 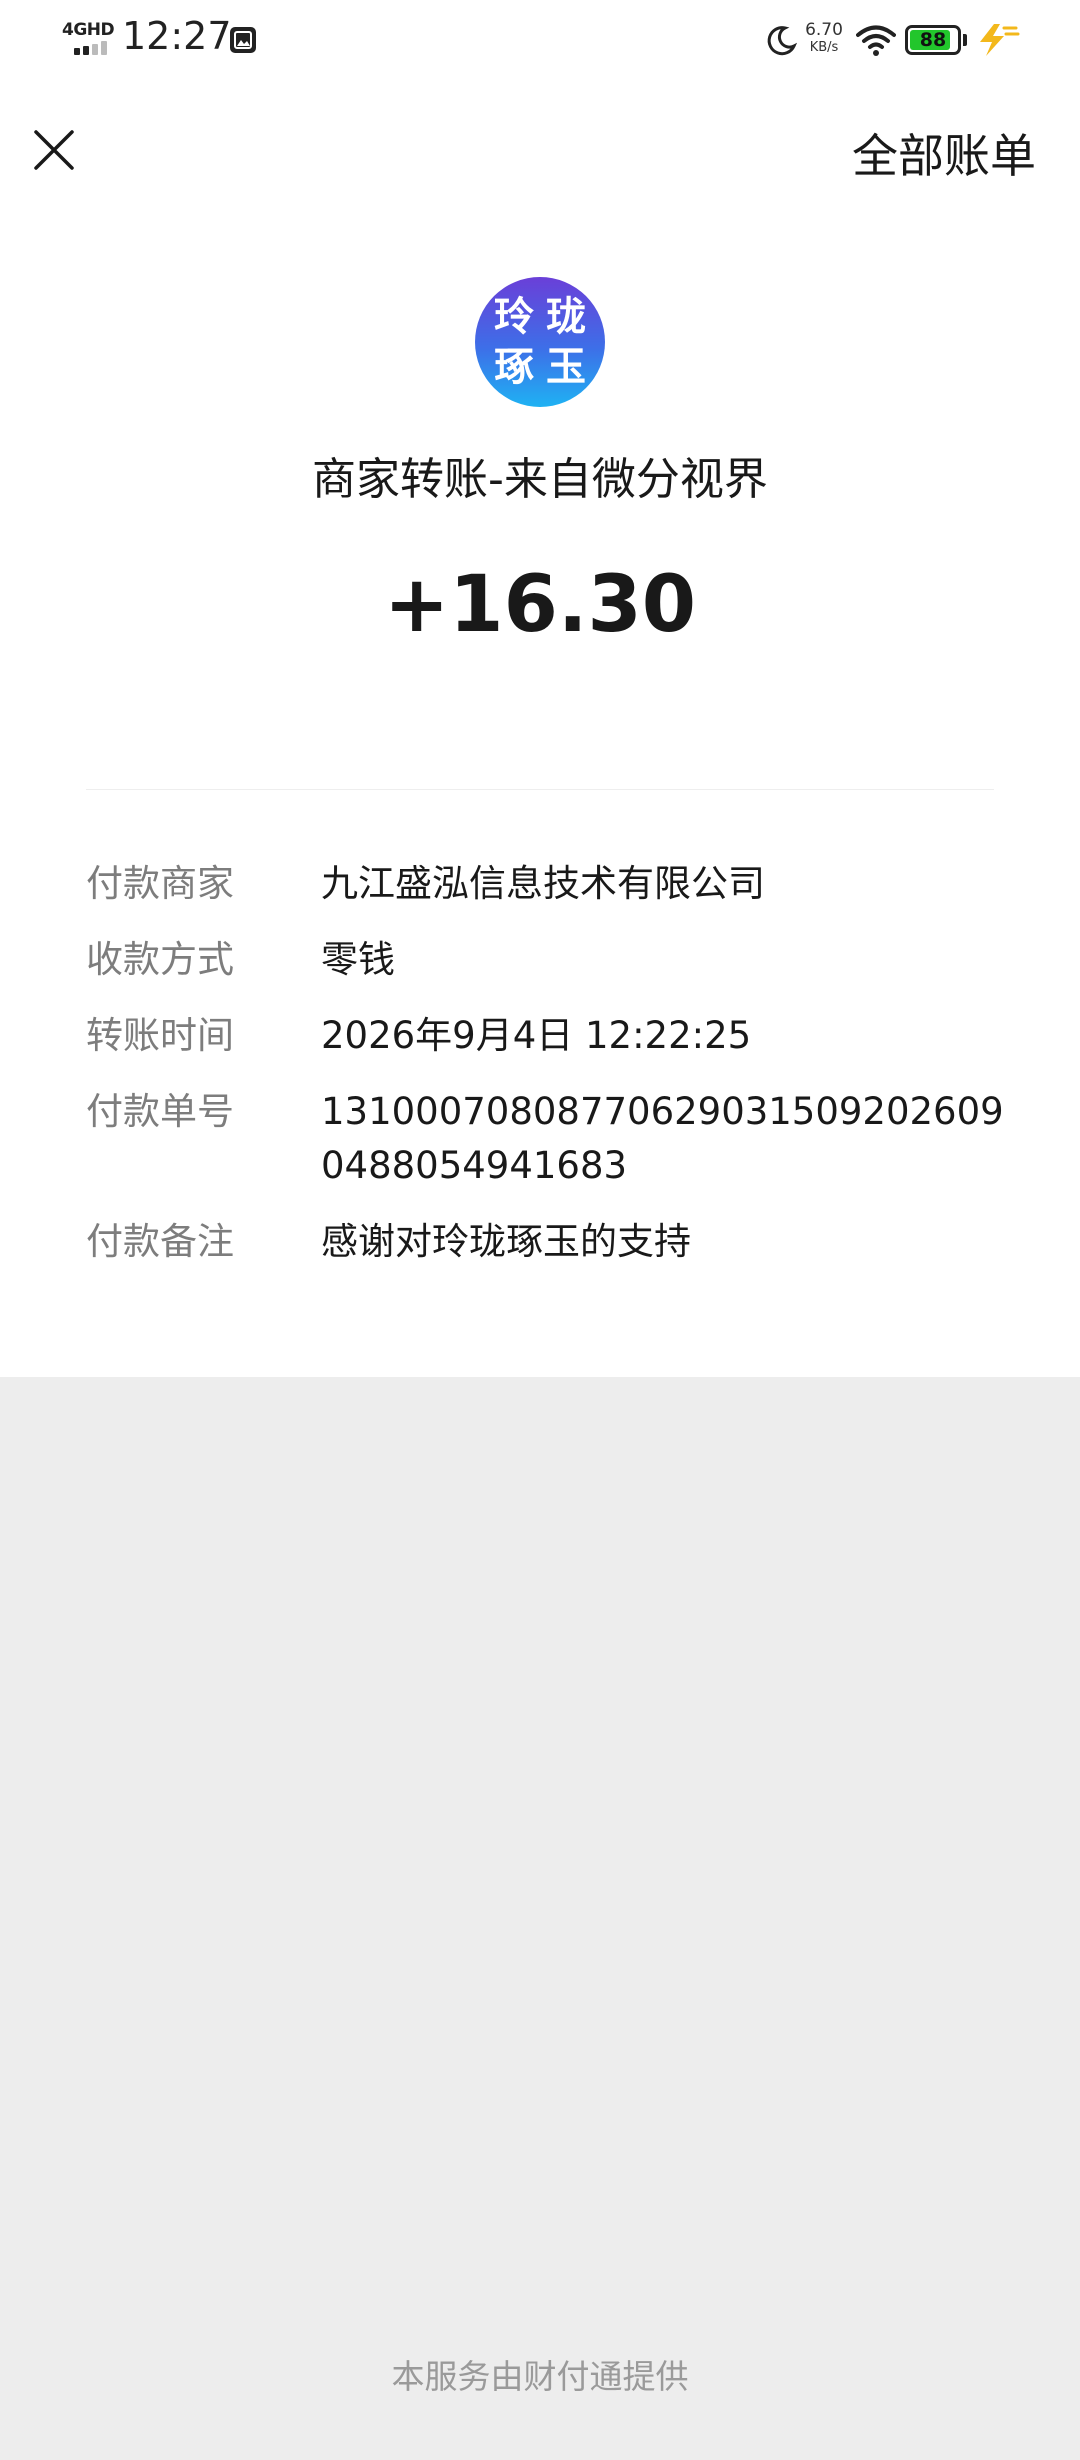 What do you see at coordinates (546, 317) in the screenshot?
I see `merchant-logo-line1: 玲珑` at bounding box center [546, 317].